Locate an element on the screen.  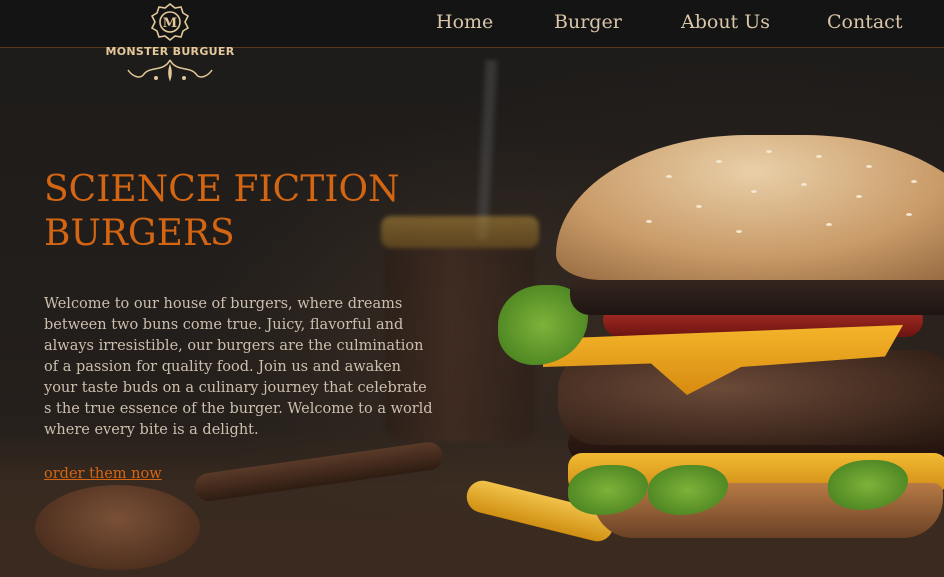
nav-about-us-link: About Us is located at coordinates (725, 22).